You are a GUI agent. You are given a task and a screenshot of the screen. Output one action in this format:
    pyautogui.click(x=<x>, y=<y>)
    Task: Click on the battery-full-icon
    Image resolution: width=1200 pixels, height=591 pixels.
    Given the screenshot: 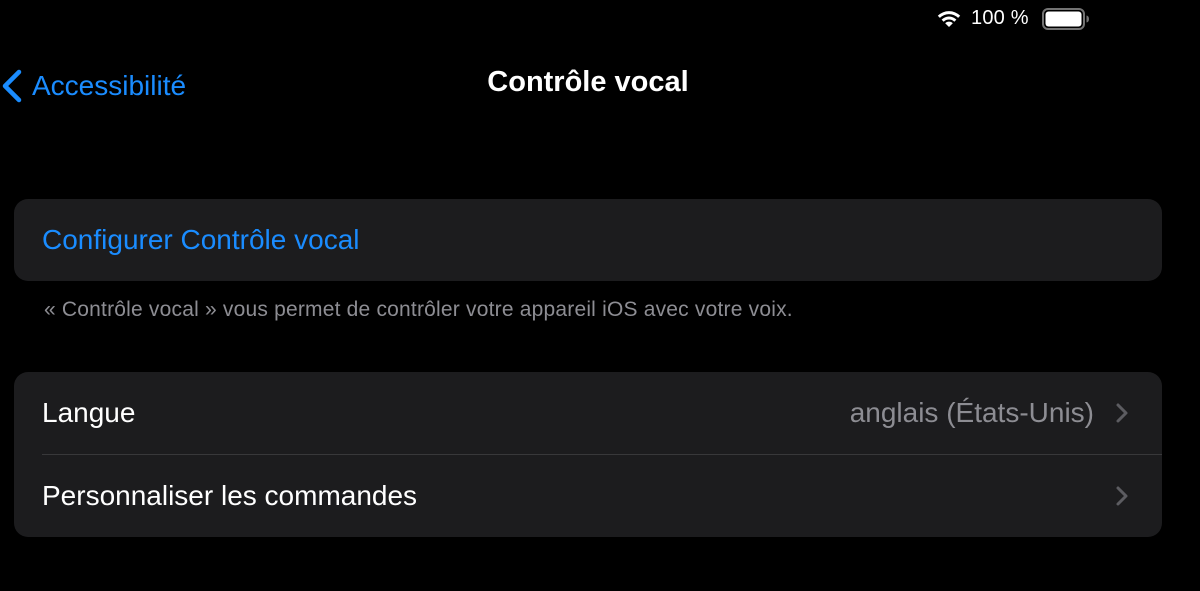 What is the action you would take?
    pyautogui.click(x=1065, y=19)
    